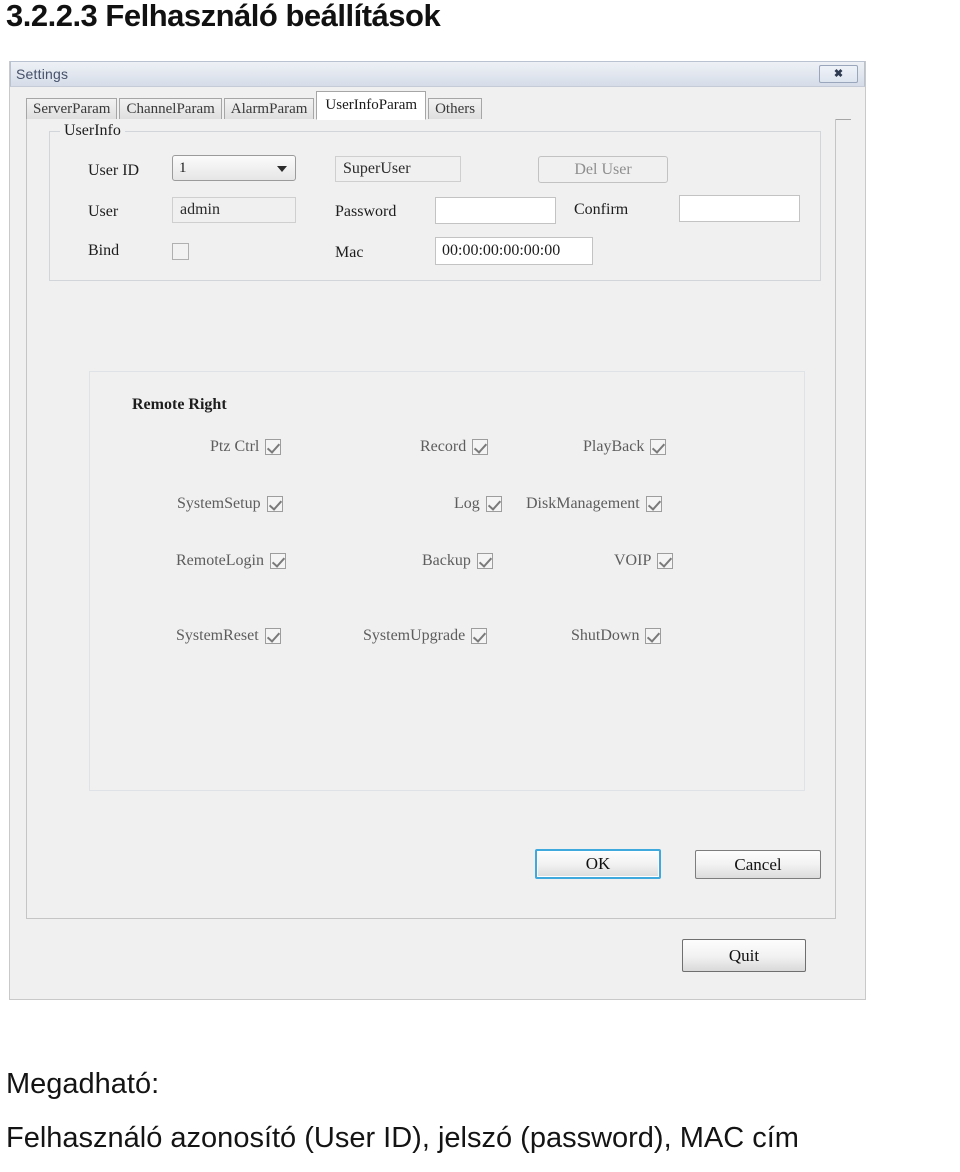  I want to click on confirm-label: Confirm, so click(601, 209).